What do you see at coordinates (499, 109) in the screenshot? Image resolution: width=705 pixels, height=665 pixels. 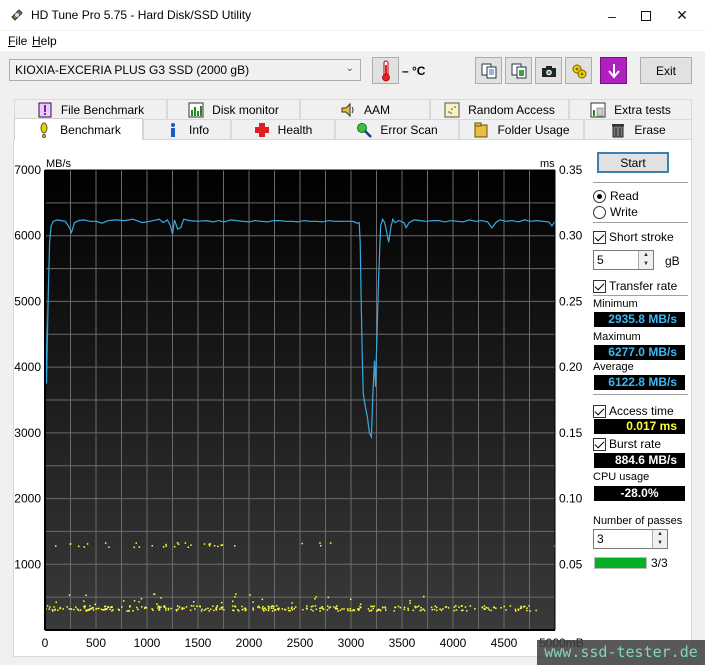 I see `tab-random-access: Random Access` at bounding box center [499, 109].